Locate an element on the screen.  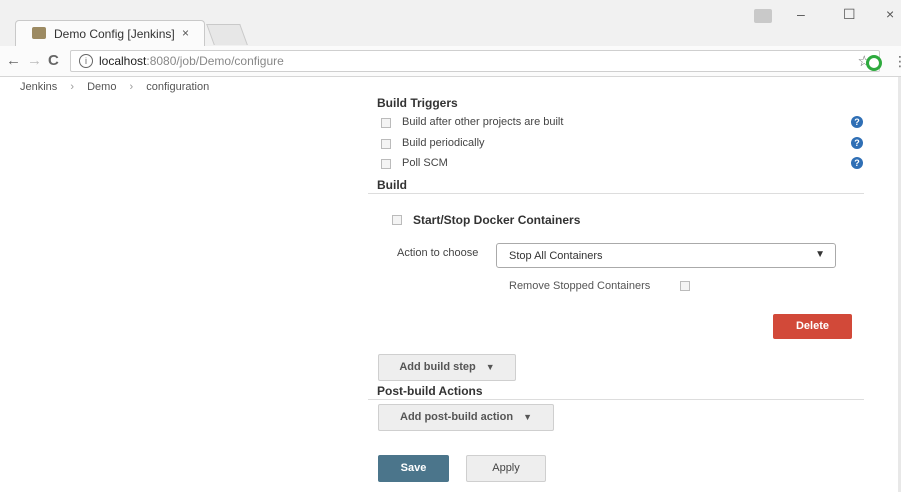
back-icon: ← is located at coordinates (13, 60).